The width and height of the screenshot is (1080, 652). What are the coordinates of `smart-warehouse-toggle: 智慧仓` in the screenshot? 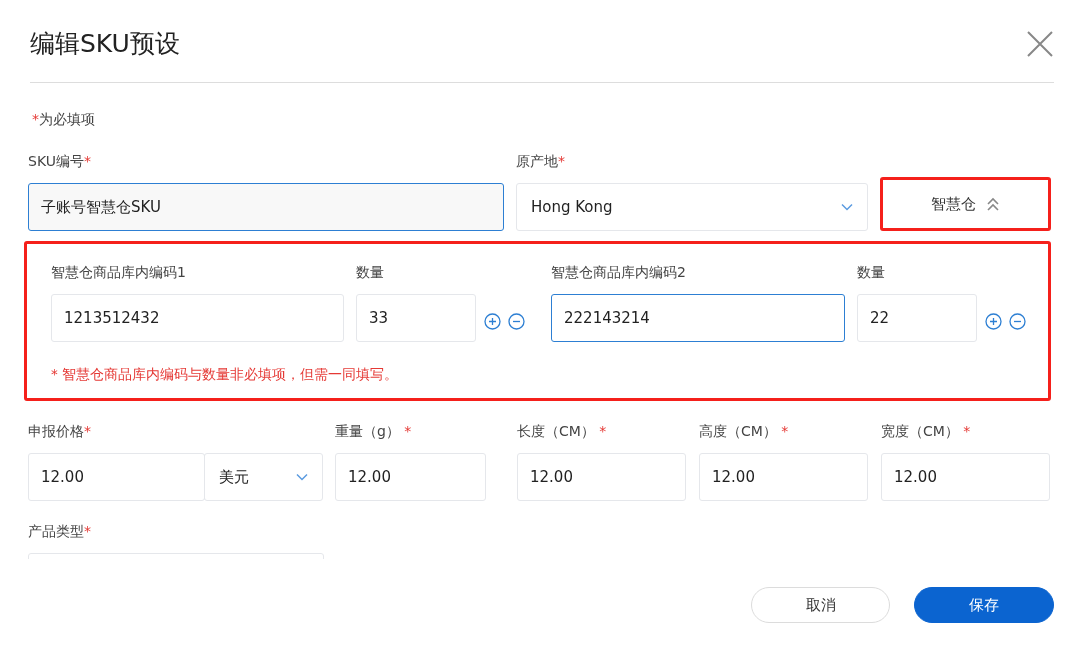 It's located at (965, 204).